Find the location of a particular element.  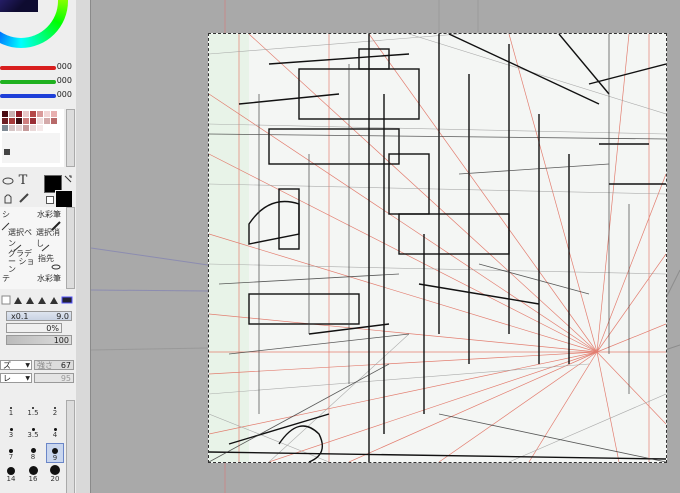

brush-shape-icons is located at coordinates (38, 300).